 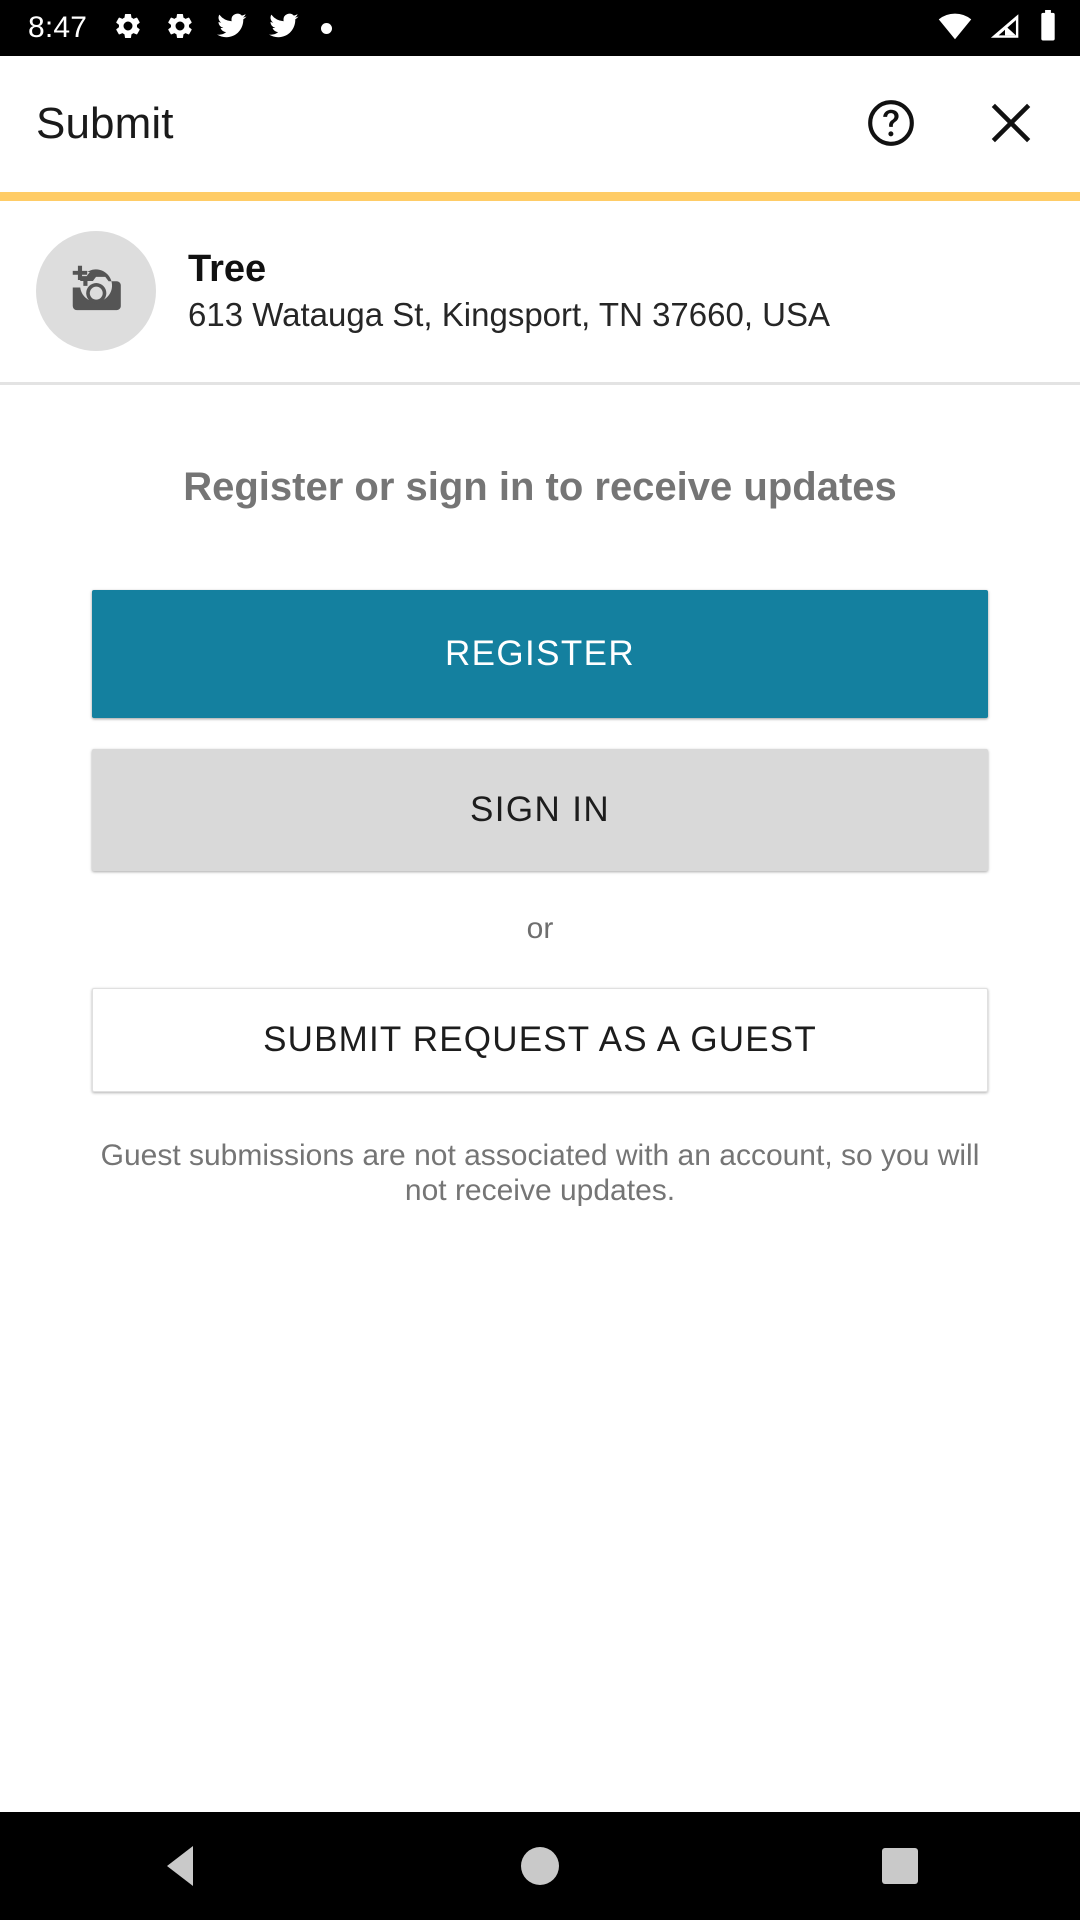 What do you see at coordinates (540, 654) in the screenshot?
I see `register-button: REGISTER` at bounding box center [540, 654].